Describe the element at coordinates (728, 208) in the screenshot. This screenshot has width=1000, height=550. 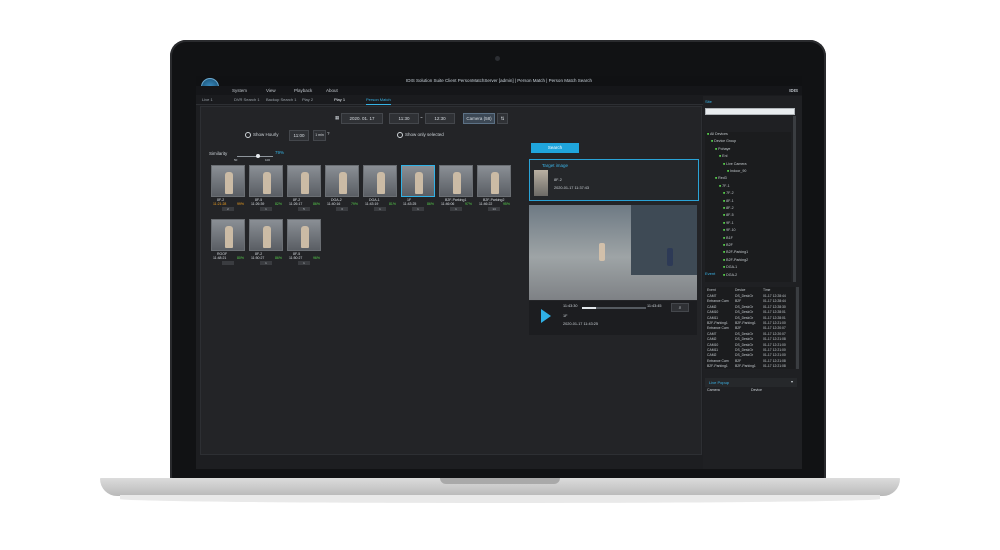
I see `site-tree-node: ■ 8F-2` at that location.